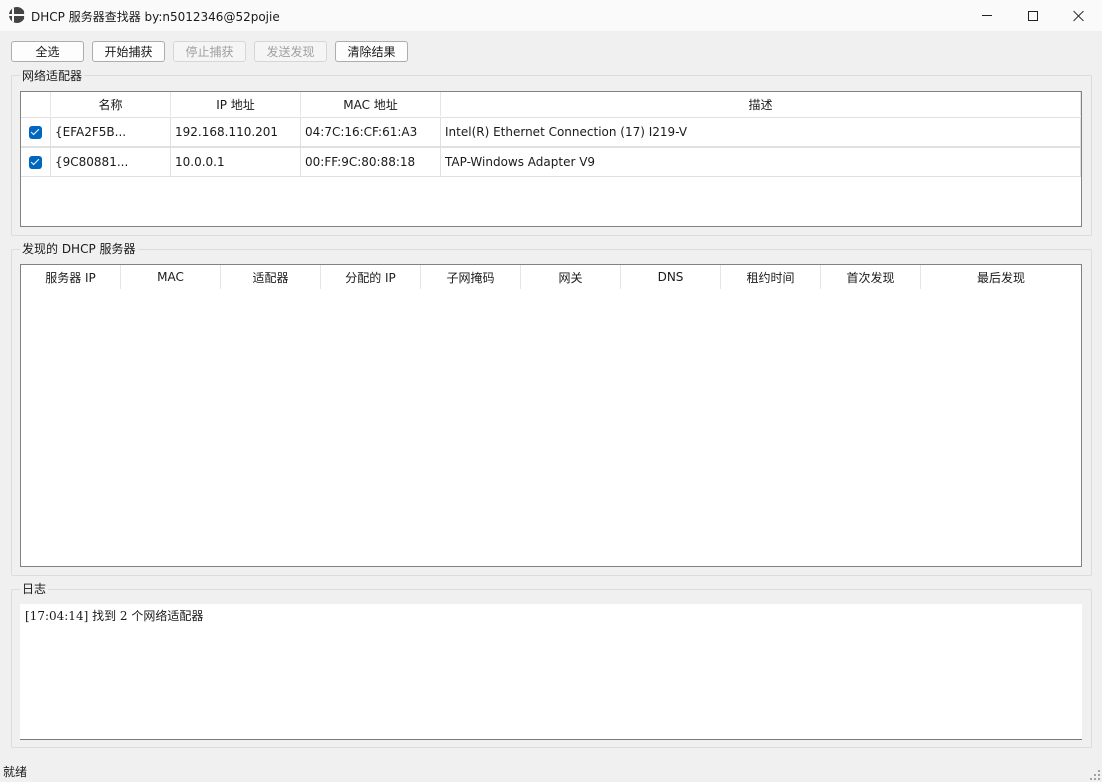  What do you see at coordinates (128, 51) in the screenshot?
I see `start-capture-button: 开始捕获` at bounding box center [128, 51].